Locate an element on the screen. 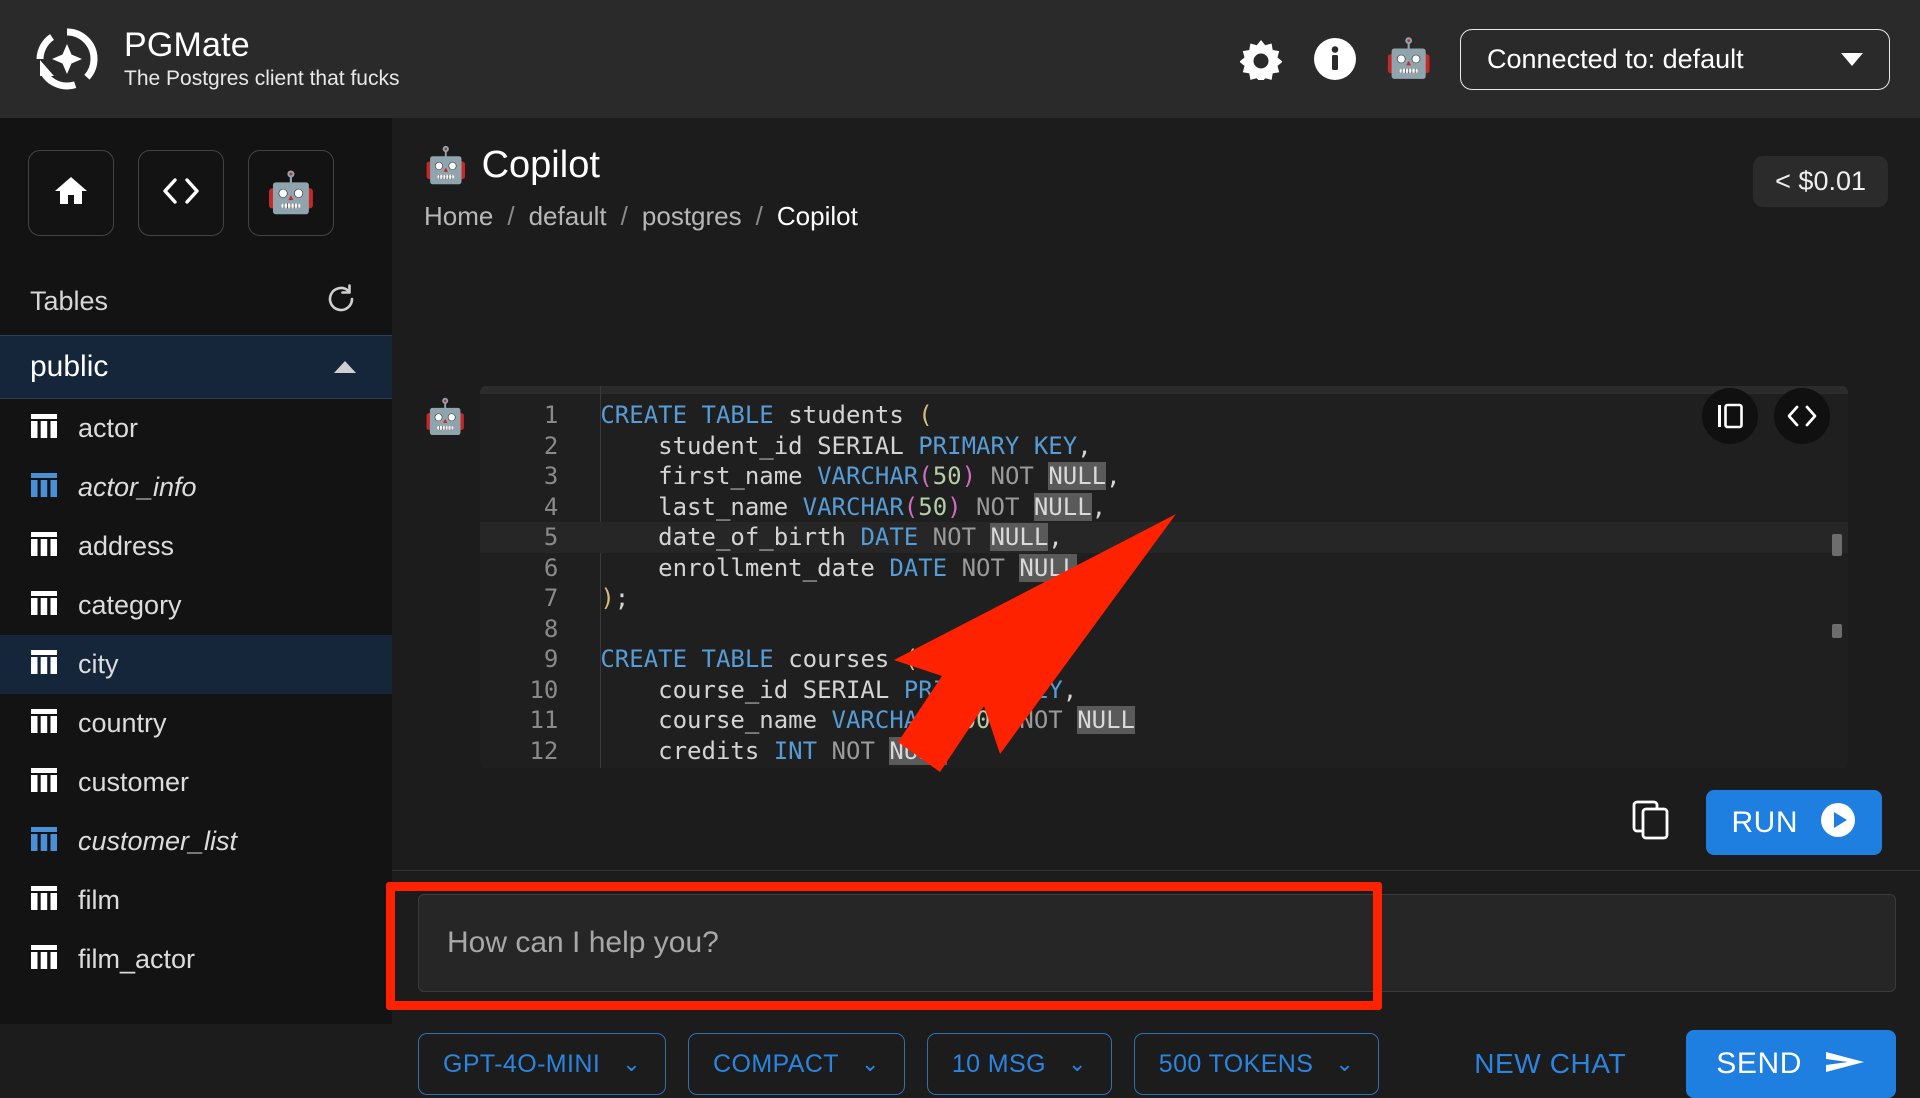 The height and width of the screenshot is (1098, 1920). code-line: CREATE TABLE courses ( is located at coordinates (1164, 659).